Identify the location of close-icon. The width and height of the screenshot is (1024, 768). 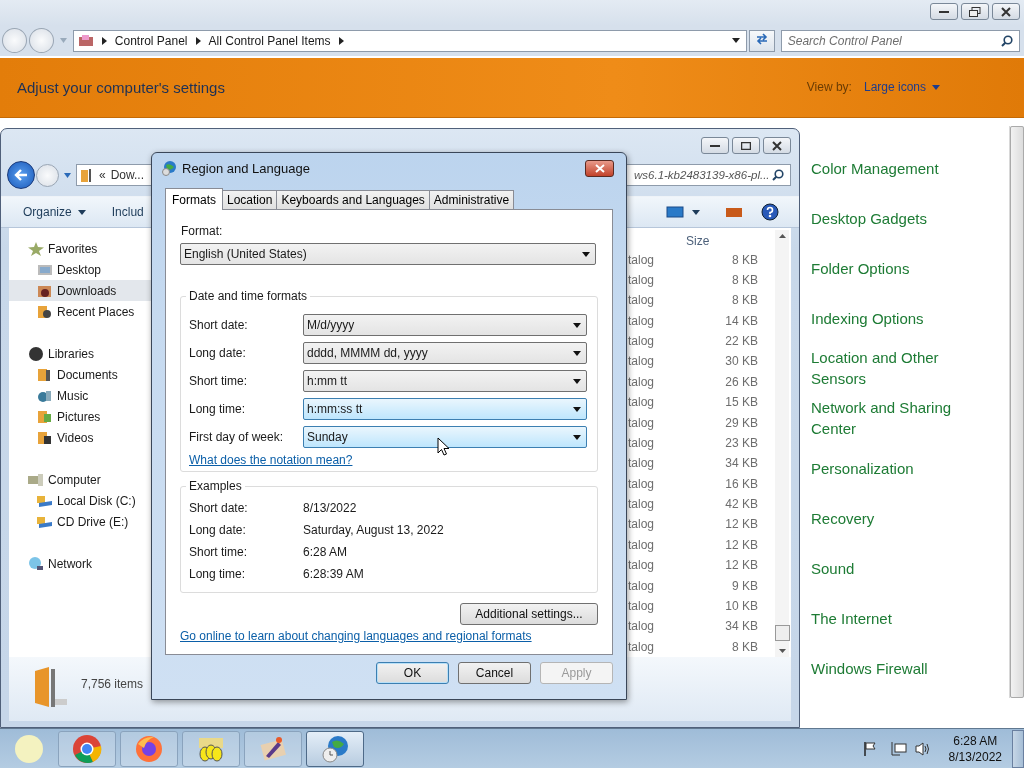
(777, 145).